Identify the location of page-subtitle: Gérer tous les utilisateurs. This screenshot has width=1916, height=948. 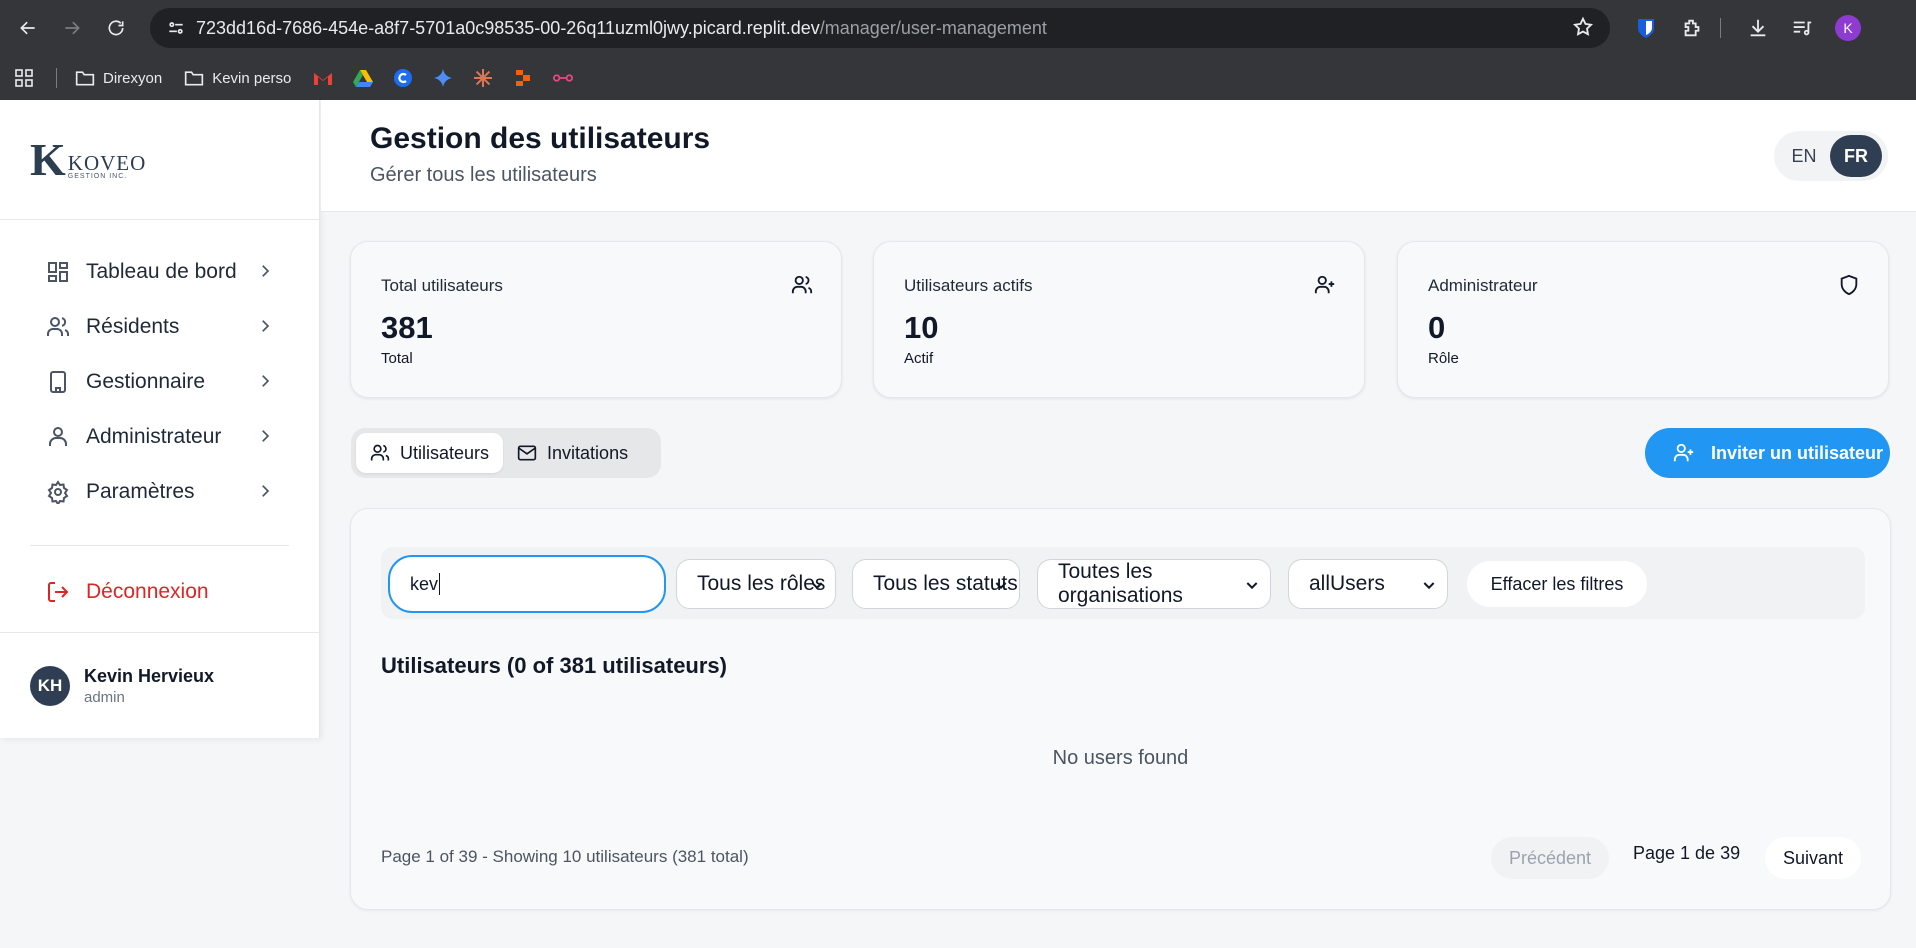
(483, 175).